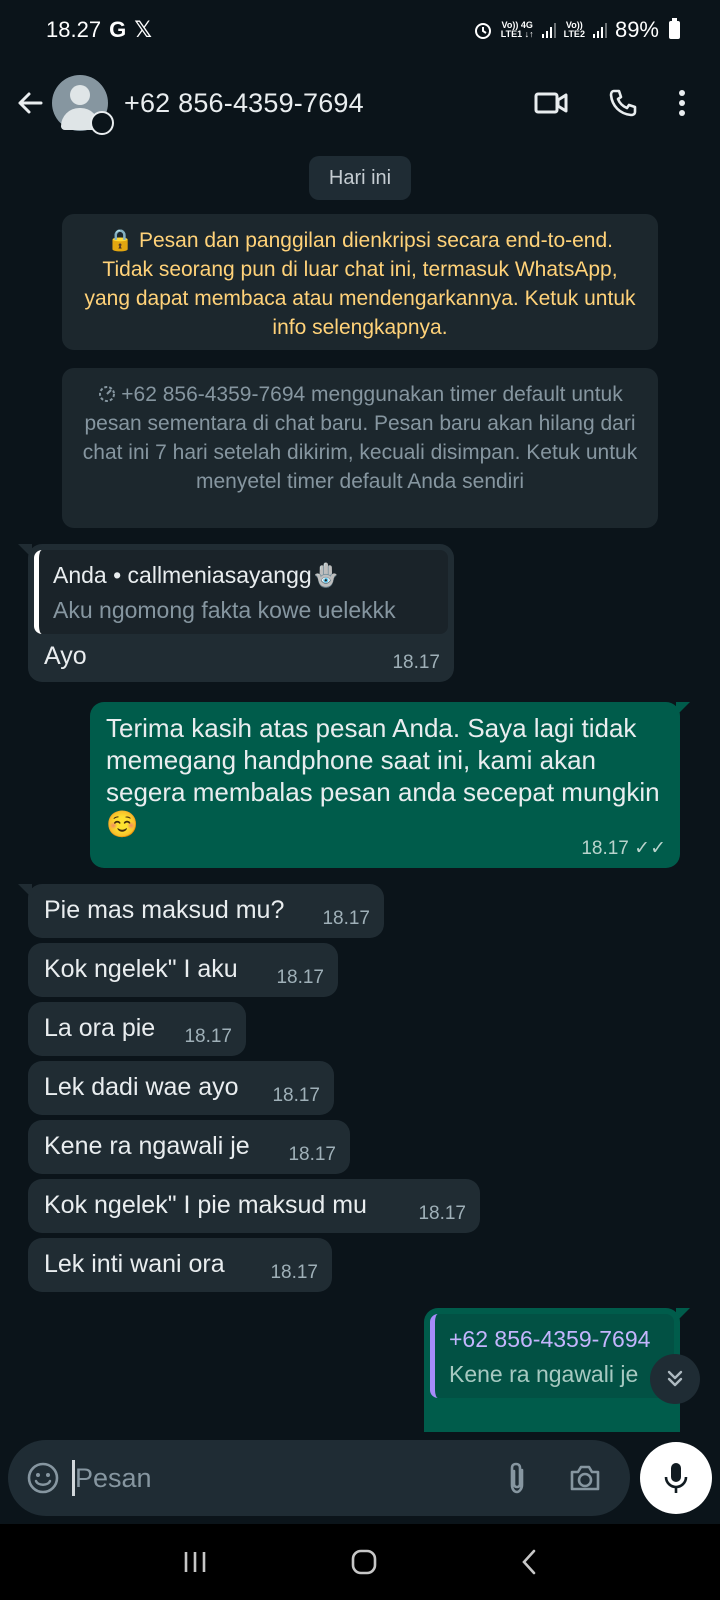  Describe the element at coordinates (544, 1374) in the screenshot. I see `quoted-text: Kene ra ngawali je` at that location.